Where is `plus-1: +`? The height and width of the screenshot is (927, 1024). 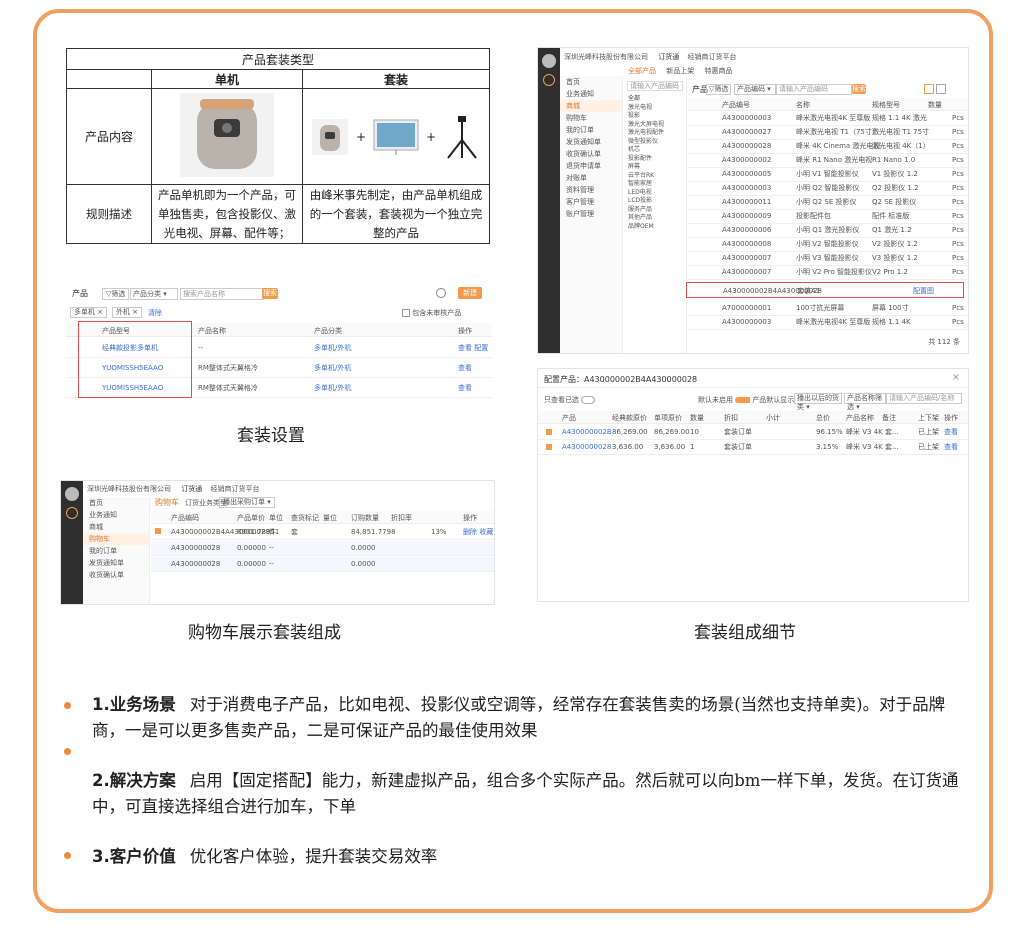
plus-1: + is located at coordinates (360, 136).